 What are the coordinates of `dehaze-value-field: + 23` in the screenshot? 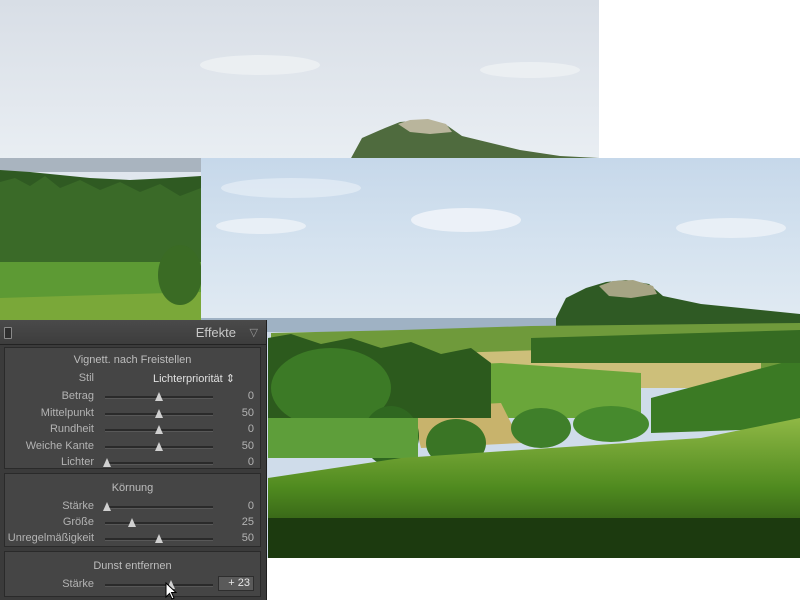 It's located at (236, 583).